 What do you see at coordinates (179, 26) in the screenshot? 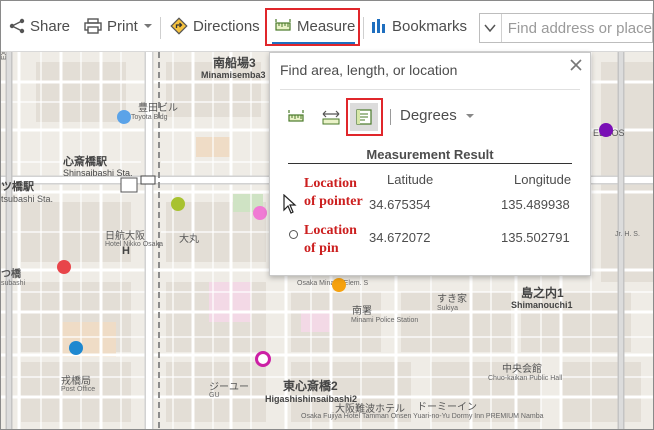
I see `directions-icon` at bounding box center [179, 26].